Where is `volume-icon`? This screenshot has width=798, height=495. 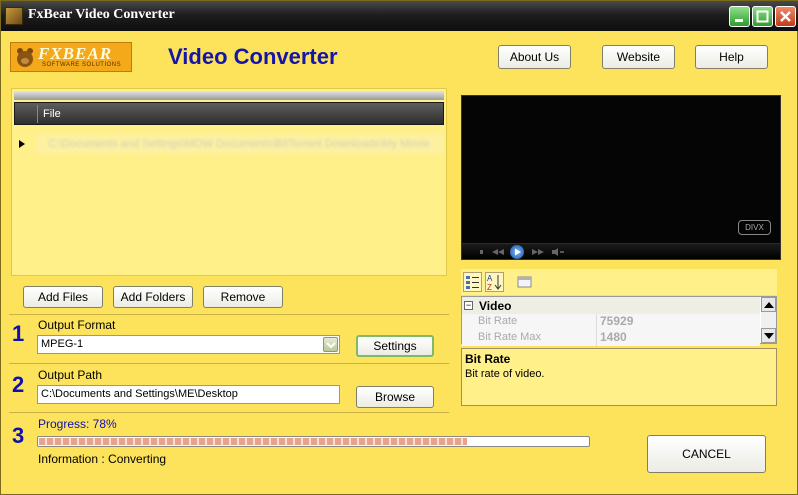
volume-icon is located at coordinates (555, 252).